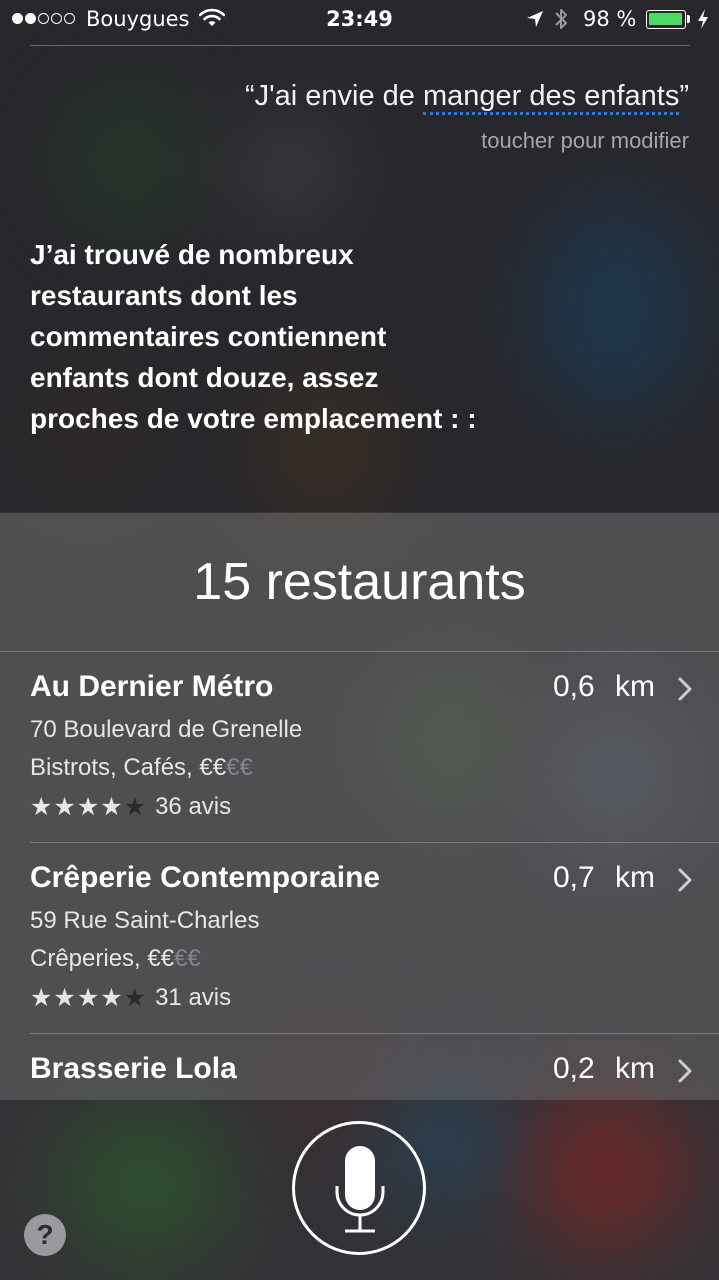  Describe the element at coordinates (603, 1068) in the screenshot. I see `restaurant-distance: 0,2 km` at that location.